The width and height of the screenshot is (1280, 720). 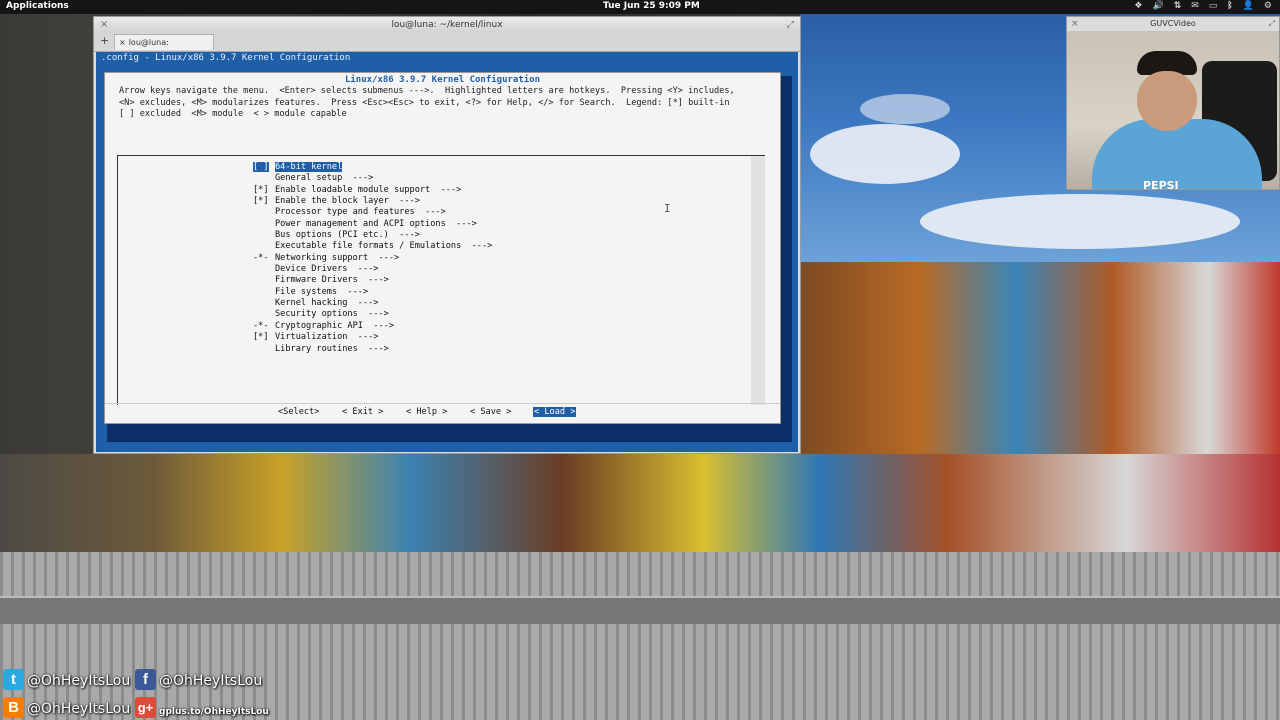 I want to click on chat-icon: ▭, so click(x=1213, y=6).